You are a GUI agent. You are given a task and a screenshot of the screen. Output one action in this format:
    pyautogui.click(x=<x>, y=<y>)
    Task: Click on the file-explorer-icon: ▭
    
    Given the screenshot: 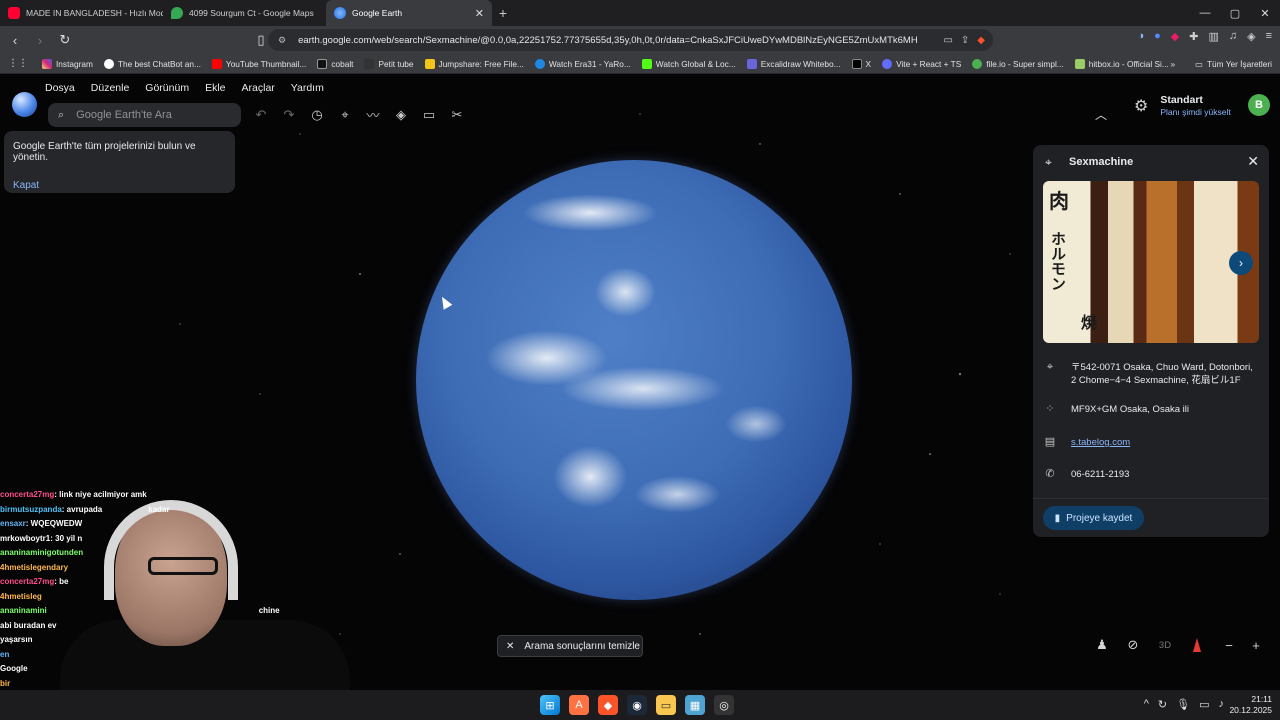 What is the action you would take?
    pyautogui.click(x=666, y=705)
    